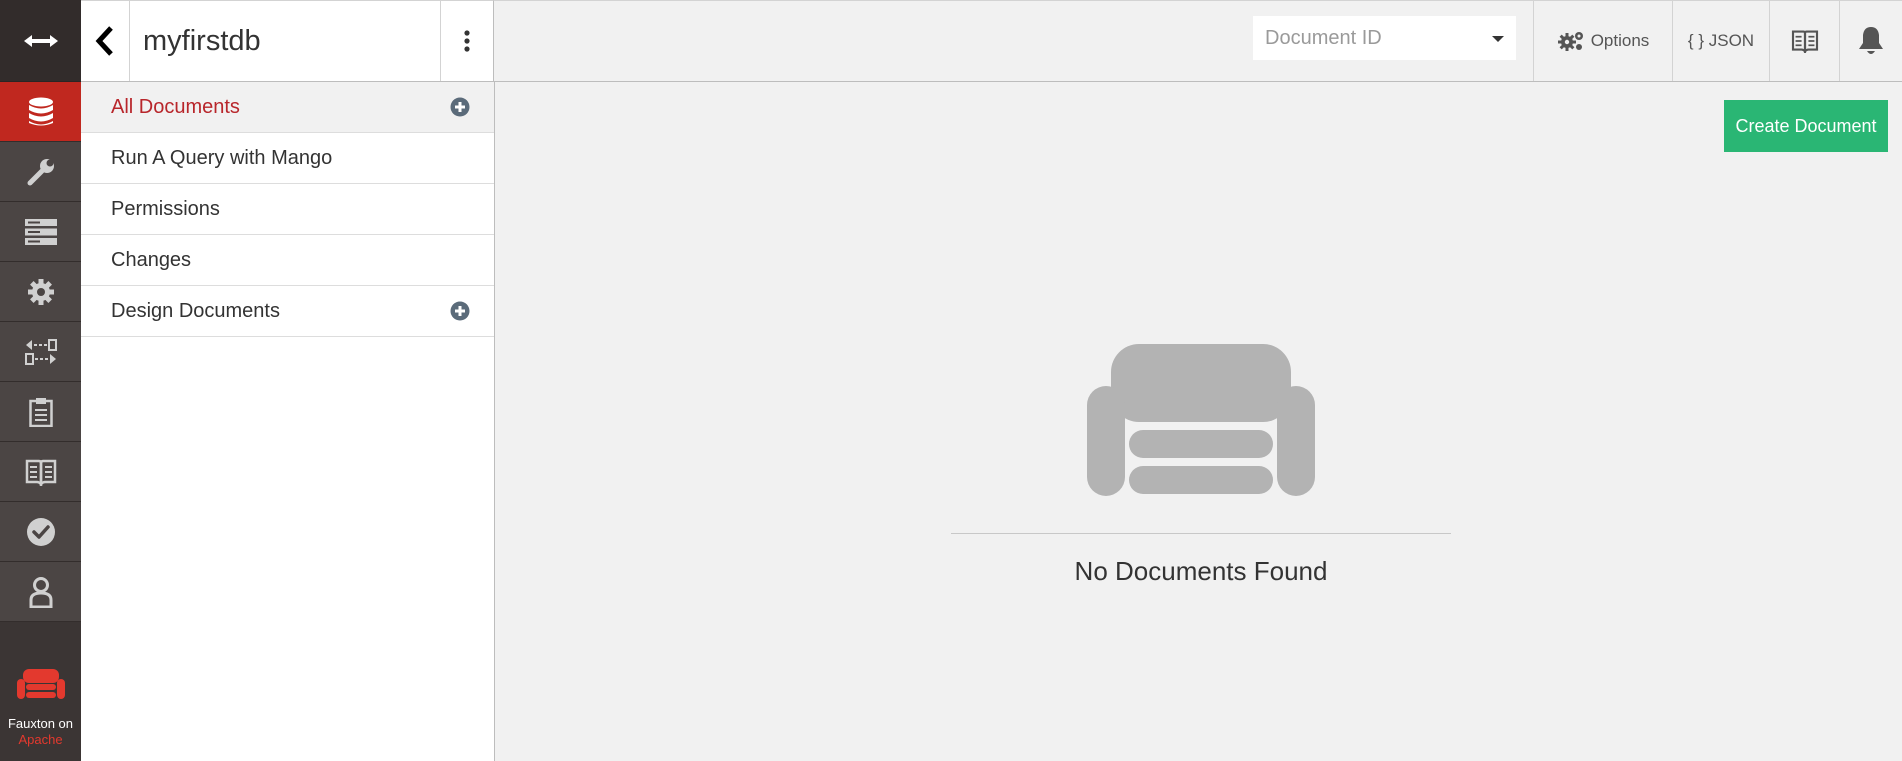 The width and height of the screenshot is (1902, 761). I want to click on nav-documentation, so click(40, 472).